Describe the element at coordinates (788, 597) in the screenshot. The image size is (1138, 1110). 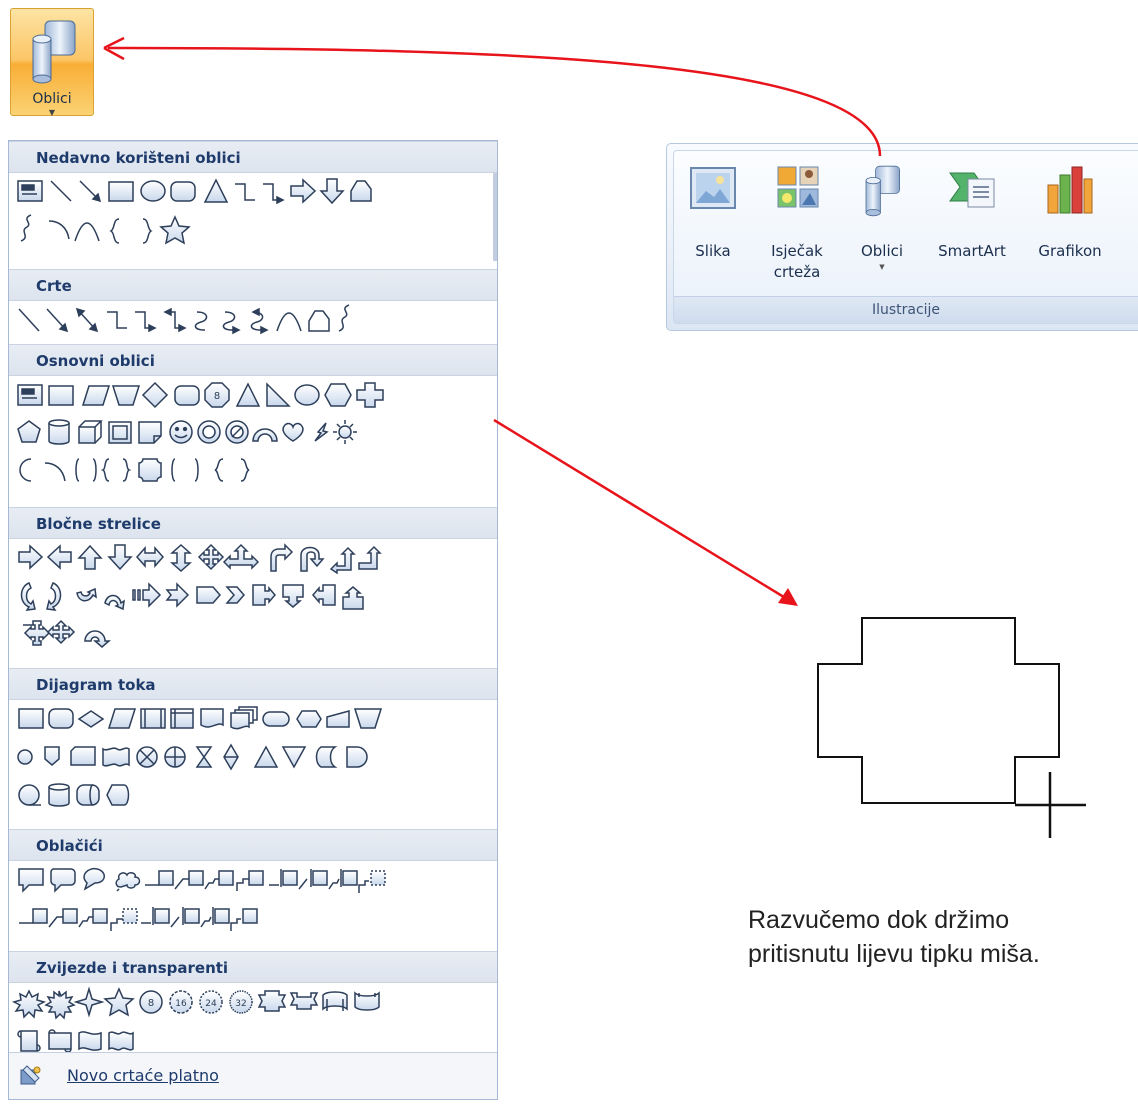
I see `annotation-arrowhead` at that location.